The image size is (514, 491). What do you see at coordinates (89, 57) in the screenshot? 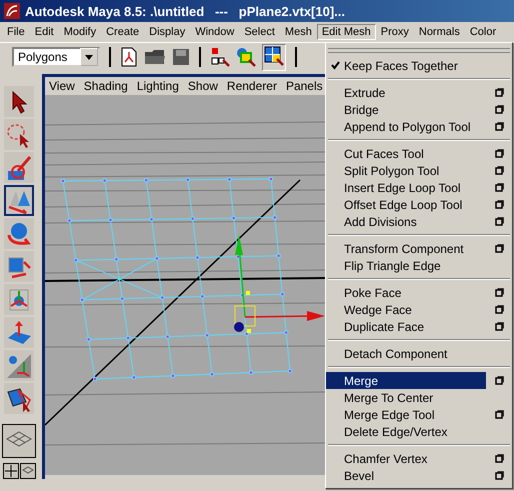
I see `caret-icon` at bounding box center [89, 57].